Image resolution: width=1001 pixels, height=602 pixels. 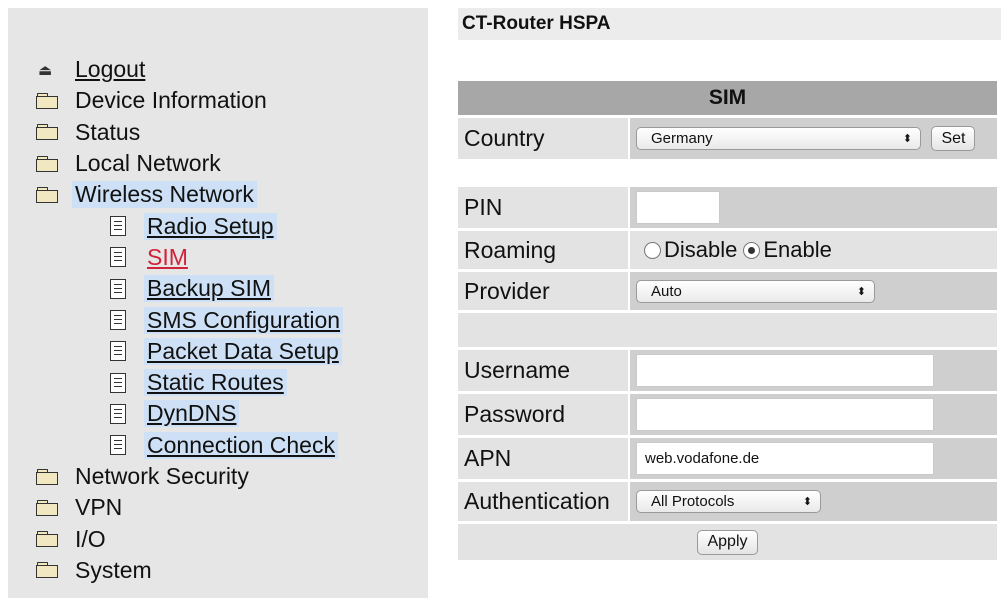 I want to click on nav-item-vpn: VPN, so click(x=189, y=507).